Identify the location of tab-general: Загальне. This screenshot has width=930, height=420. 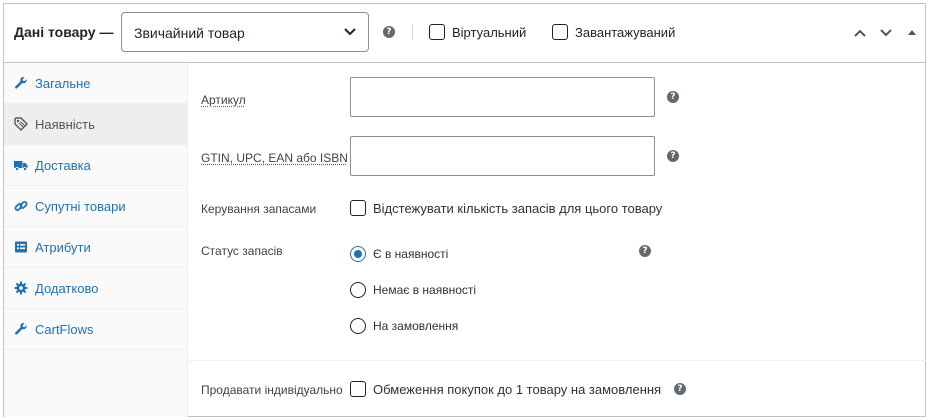
(96, 83).